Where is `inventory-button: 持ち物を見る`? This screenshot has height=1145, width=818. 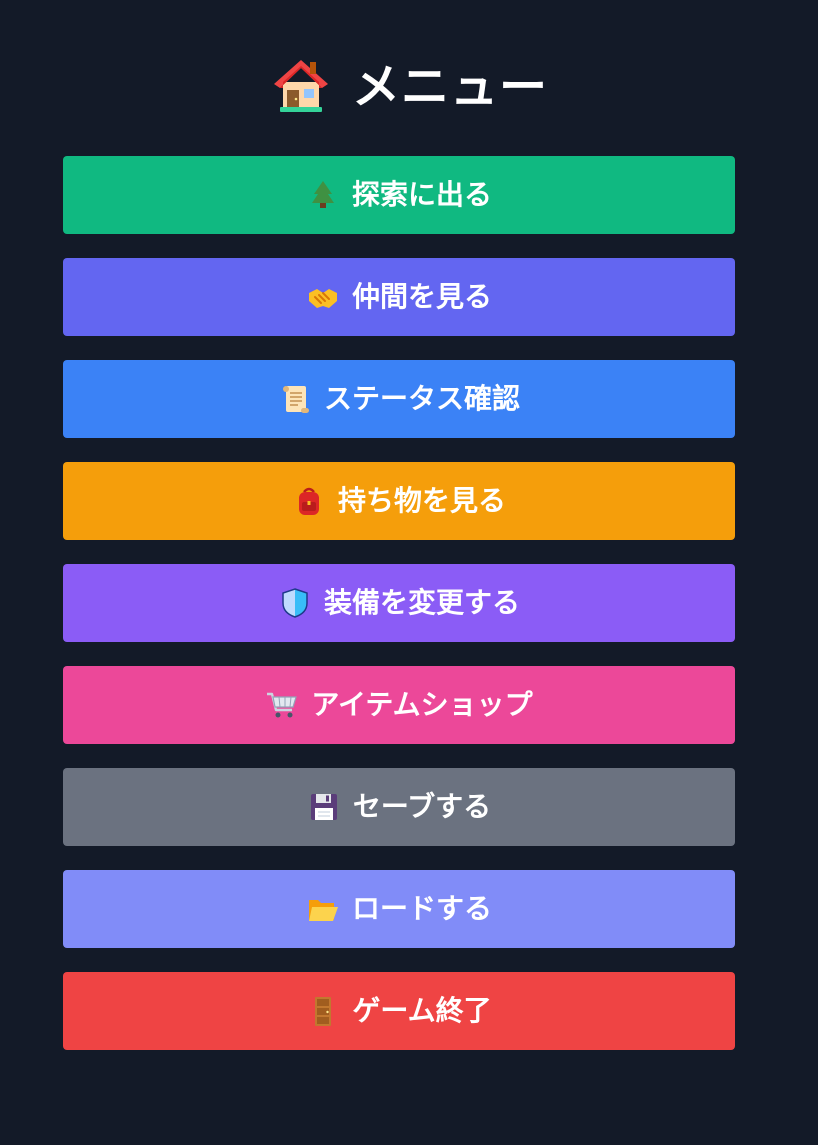 inventory-button: 持ち物を見る is located at coordinates (399, 501).